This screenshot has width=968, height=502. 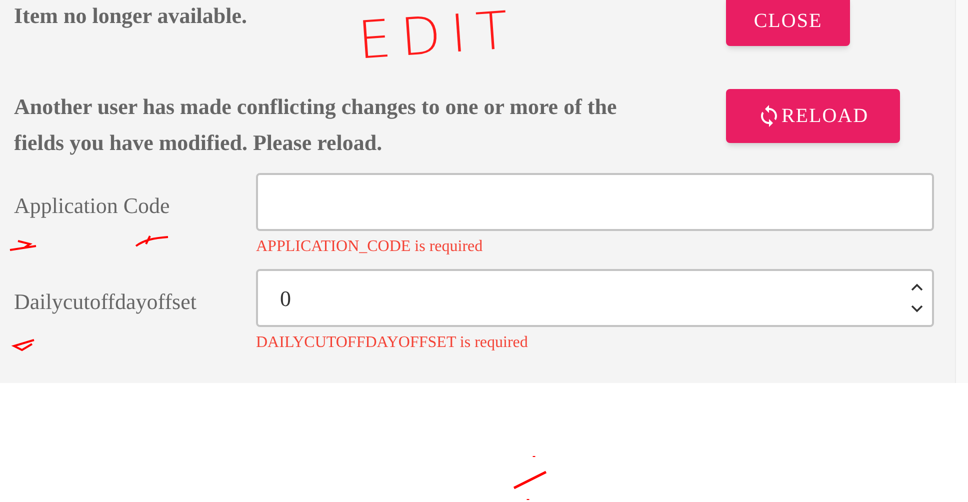 I want to click on close-button: CLOSE, so click(x=788, y=23).